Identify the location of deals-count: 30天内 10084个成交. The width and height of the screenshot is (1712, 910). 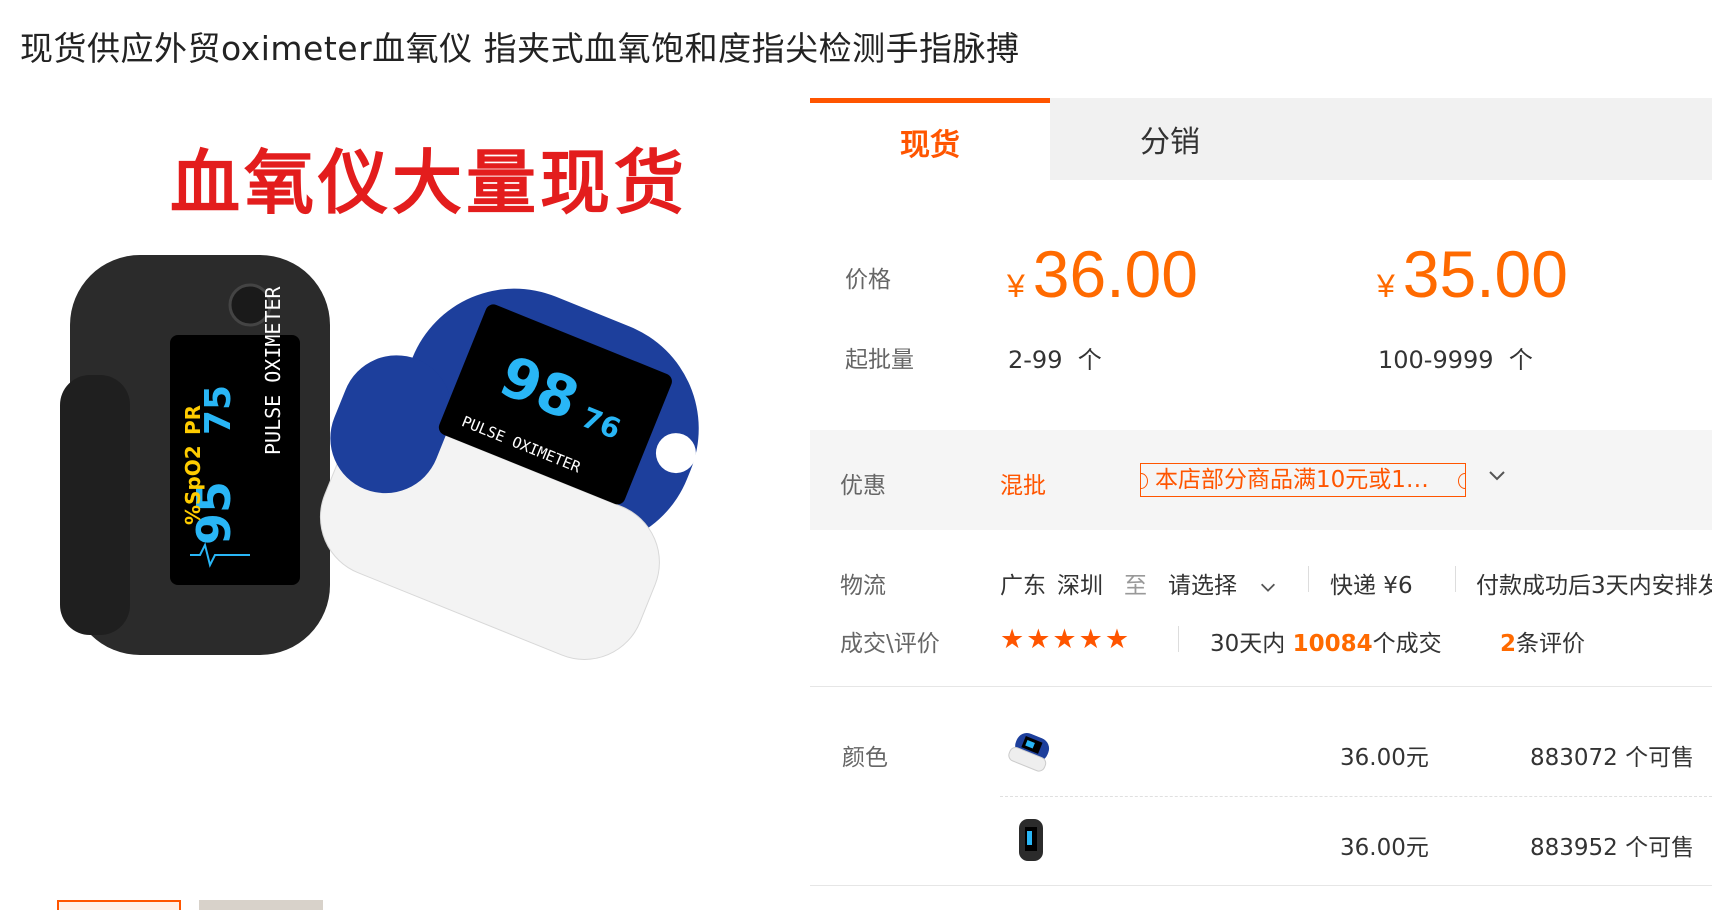
(1326, 641).